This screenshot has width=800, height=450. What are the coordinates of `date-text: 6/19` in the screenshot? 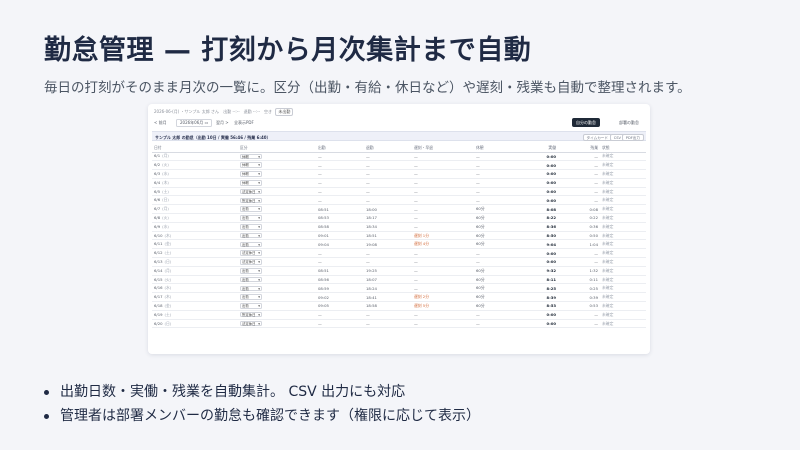 It's located at (158, 314).